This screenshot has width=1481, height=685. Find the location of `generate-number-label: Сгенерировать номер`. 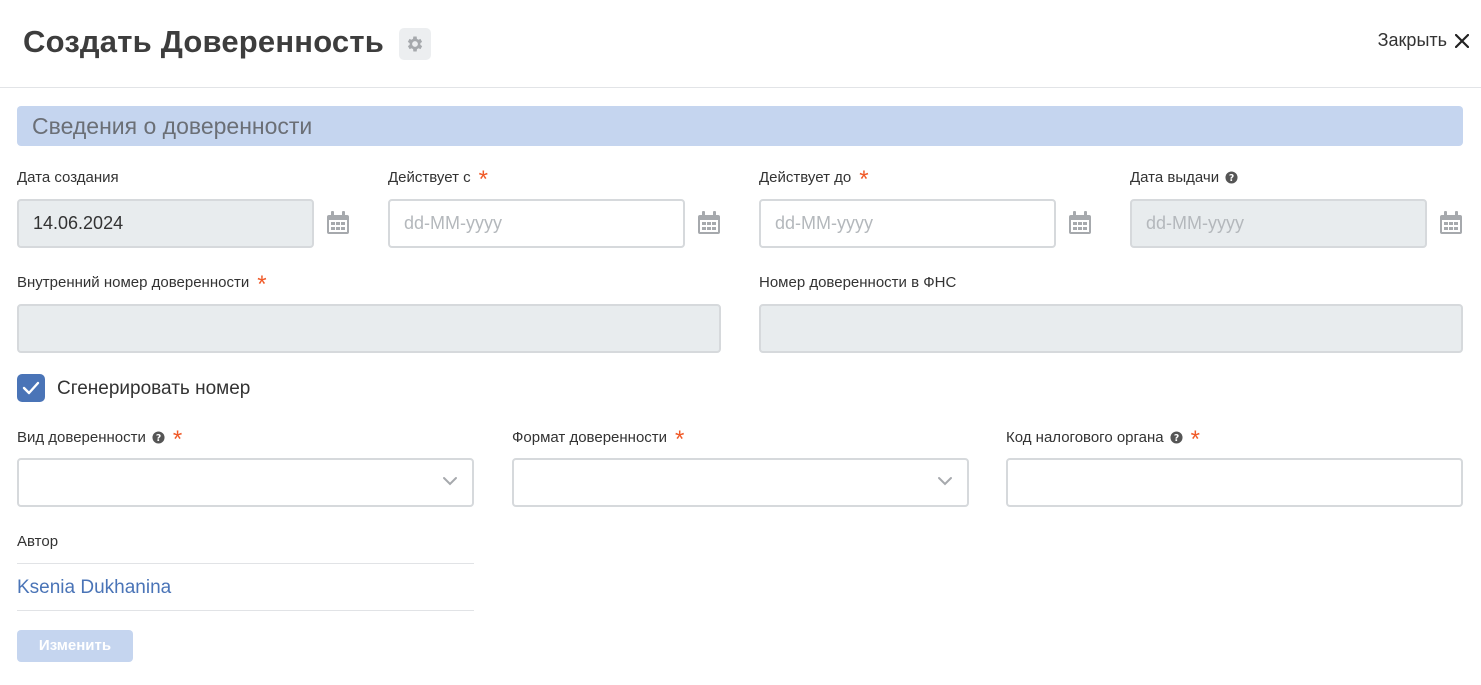

generate-number-label: Сгенерировать номер is located at coordinates (153, 389).